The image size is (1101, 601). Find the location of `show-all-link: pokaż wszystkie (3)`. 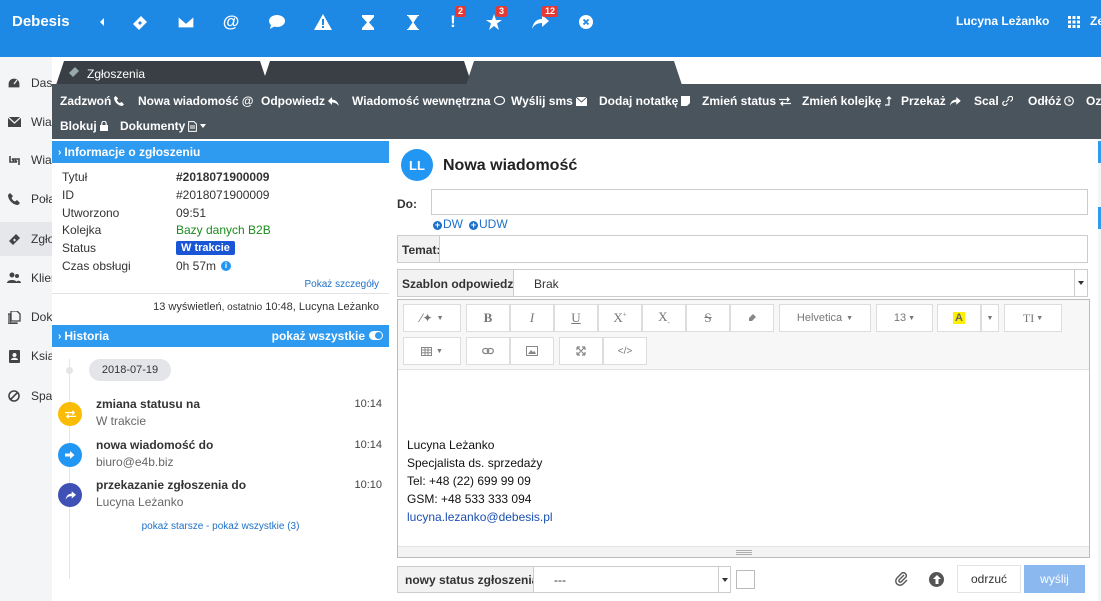

show-all-link: pokaż wszystkie (3) is located at coordinates (255, 526).